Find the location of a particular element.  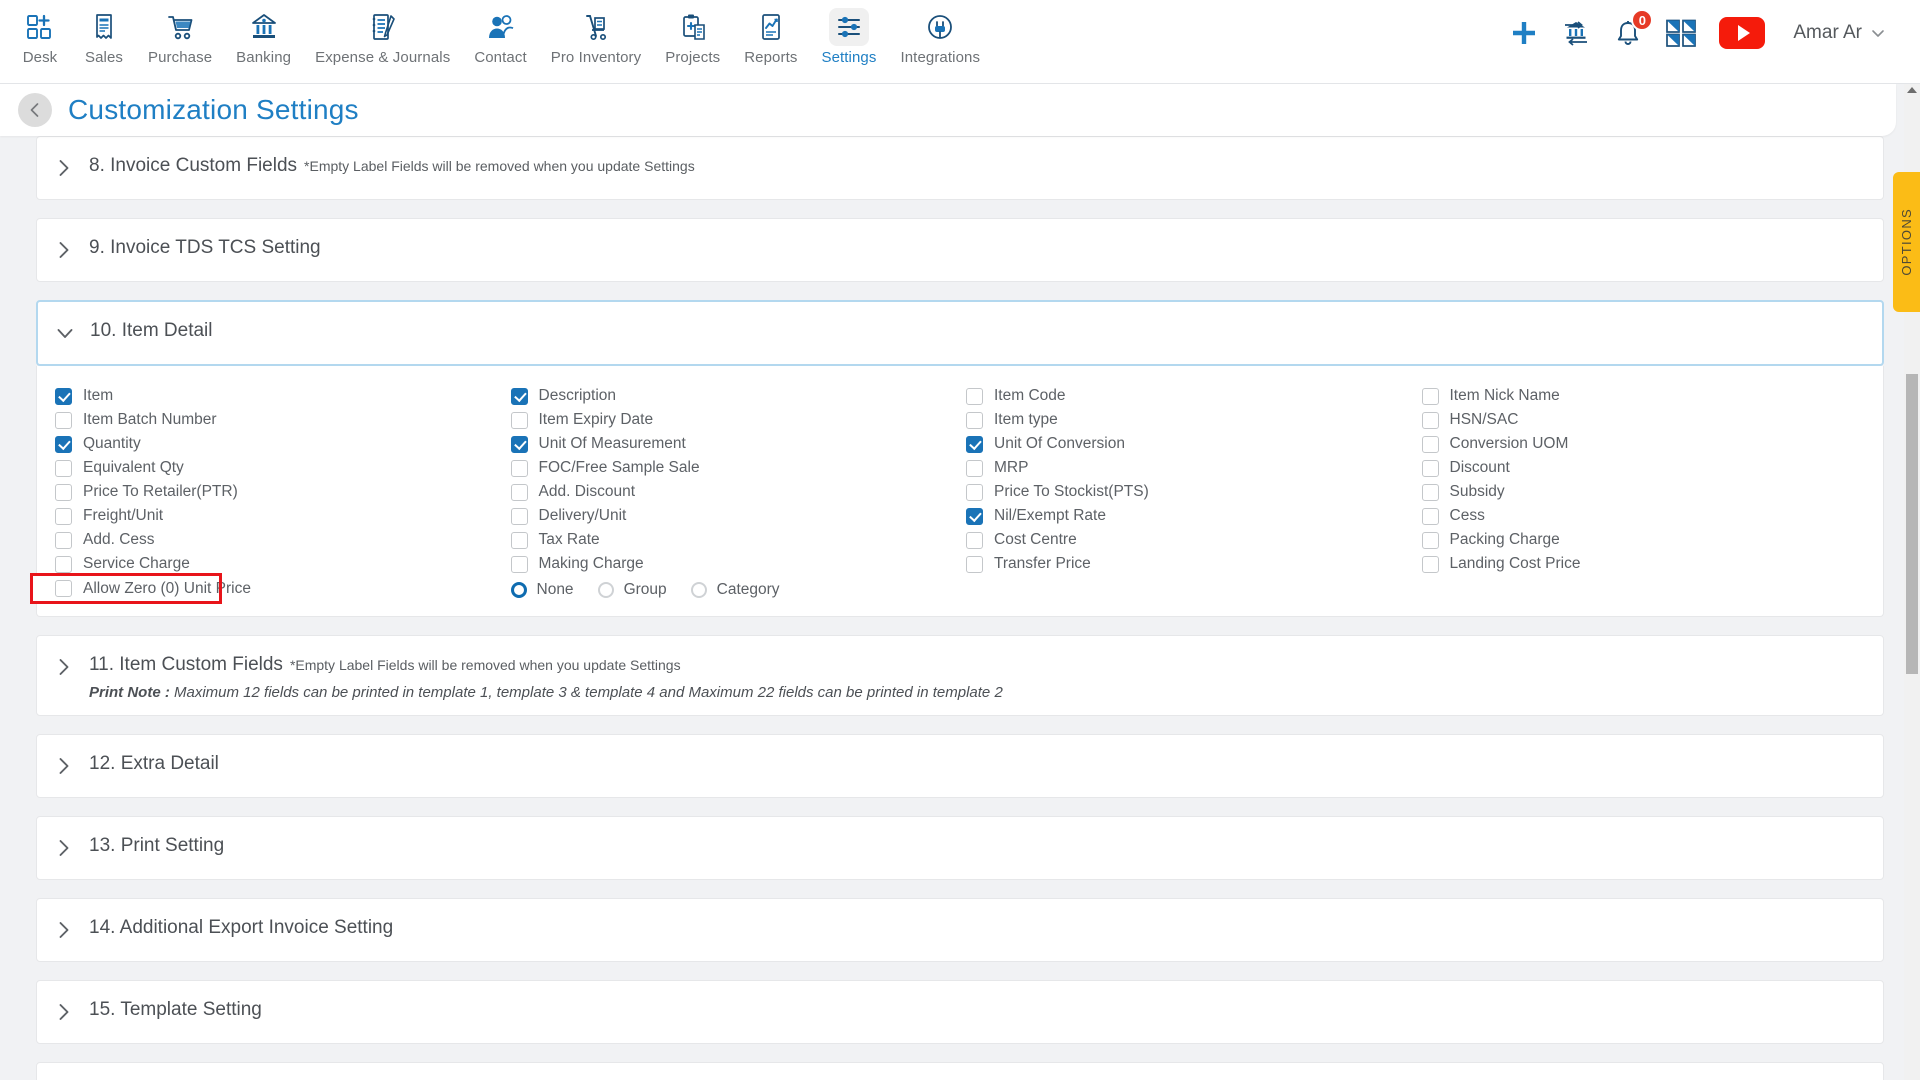

nav-item-expense-journals: Expense & Journals is located at coordinates (382, 36).